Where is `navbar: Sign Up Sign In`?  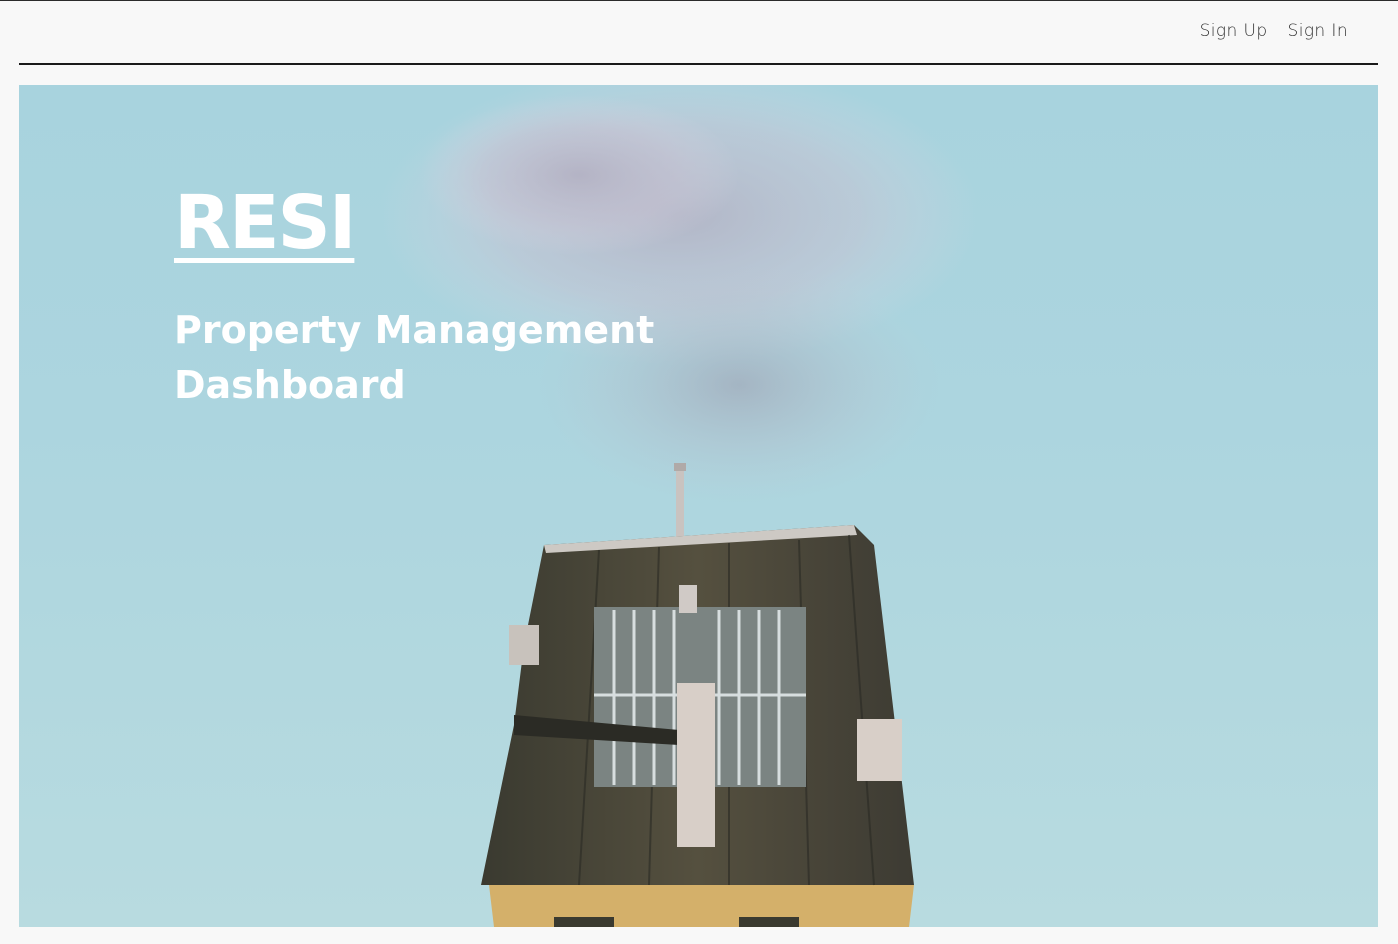 navbar: Sign Up Sign In is located at coordinates (698, 33).